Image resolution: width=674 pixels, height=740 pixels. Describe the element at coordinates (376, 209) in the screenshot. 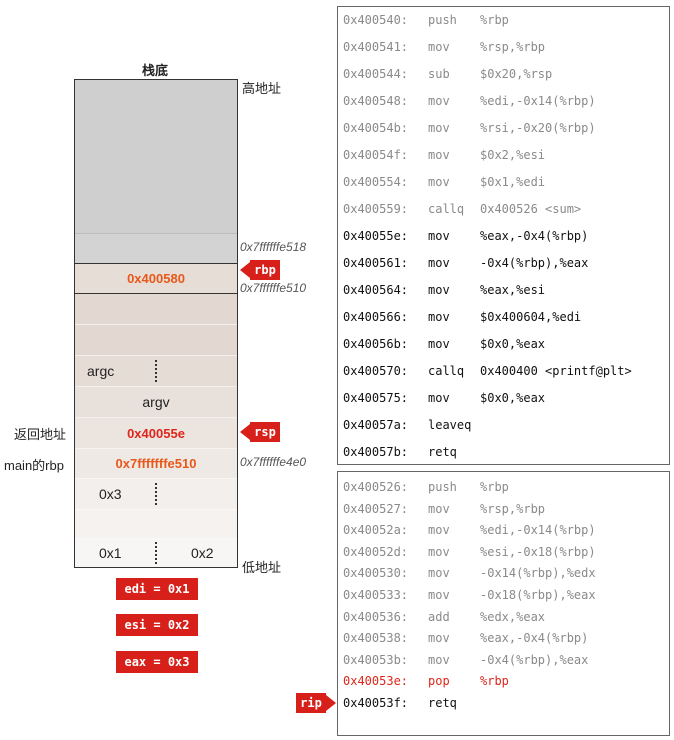

I see `code-addr: 0x400559:` at that location.